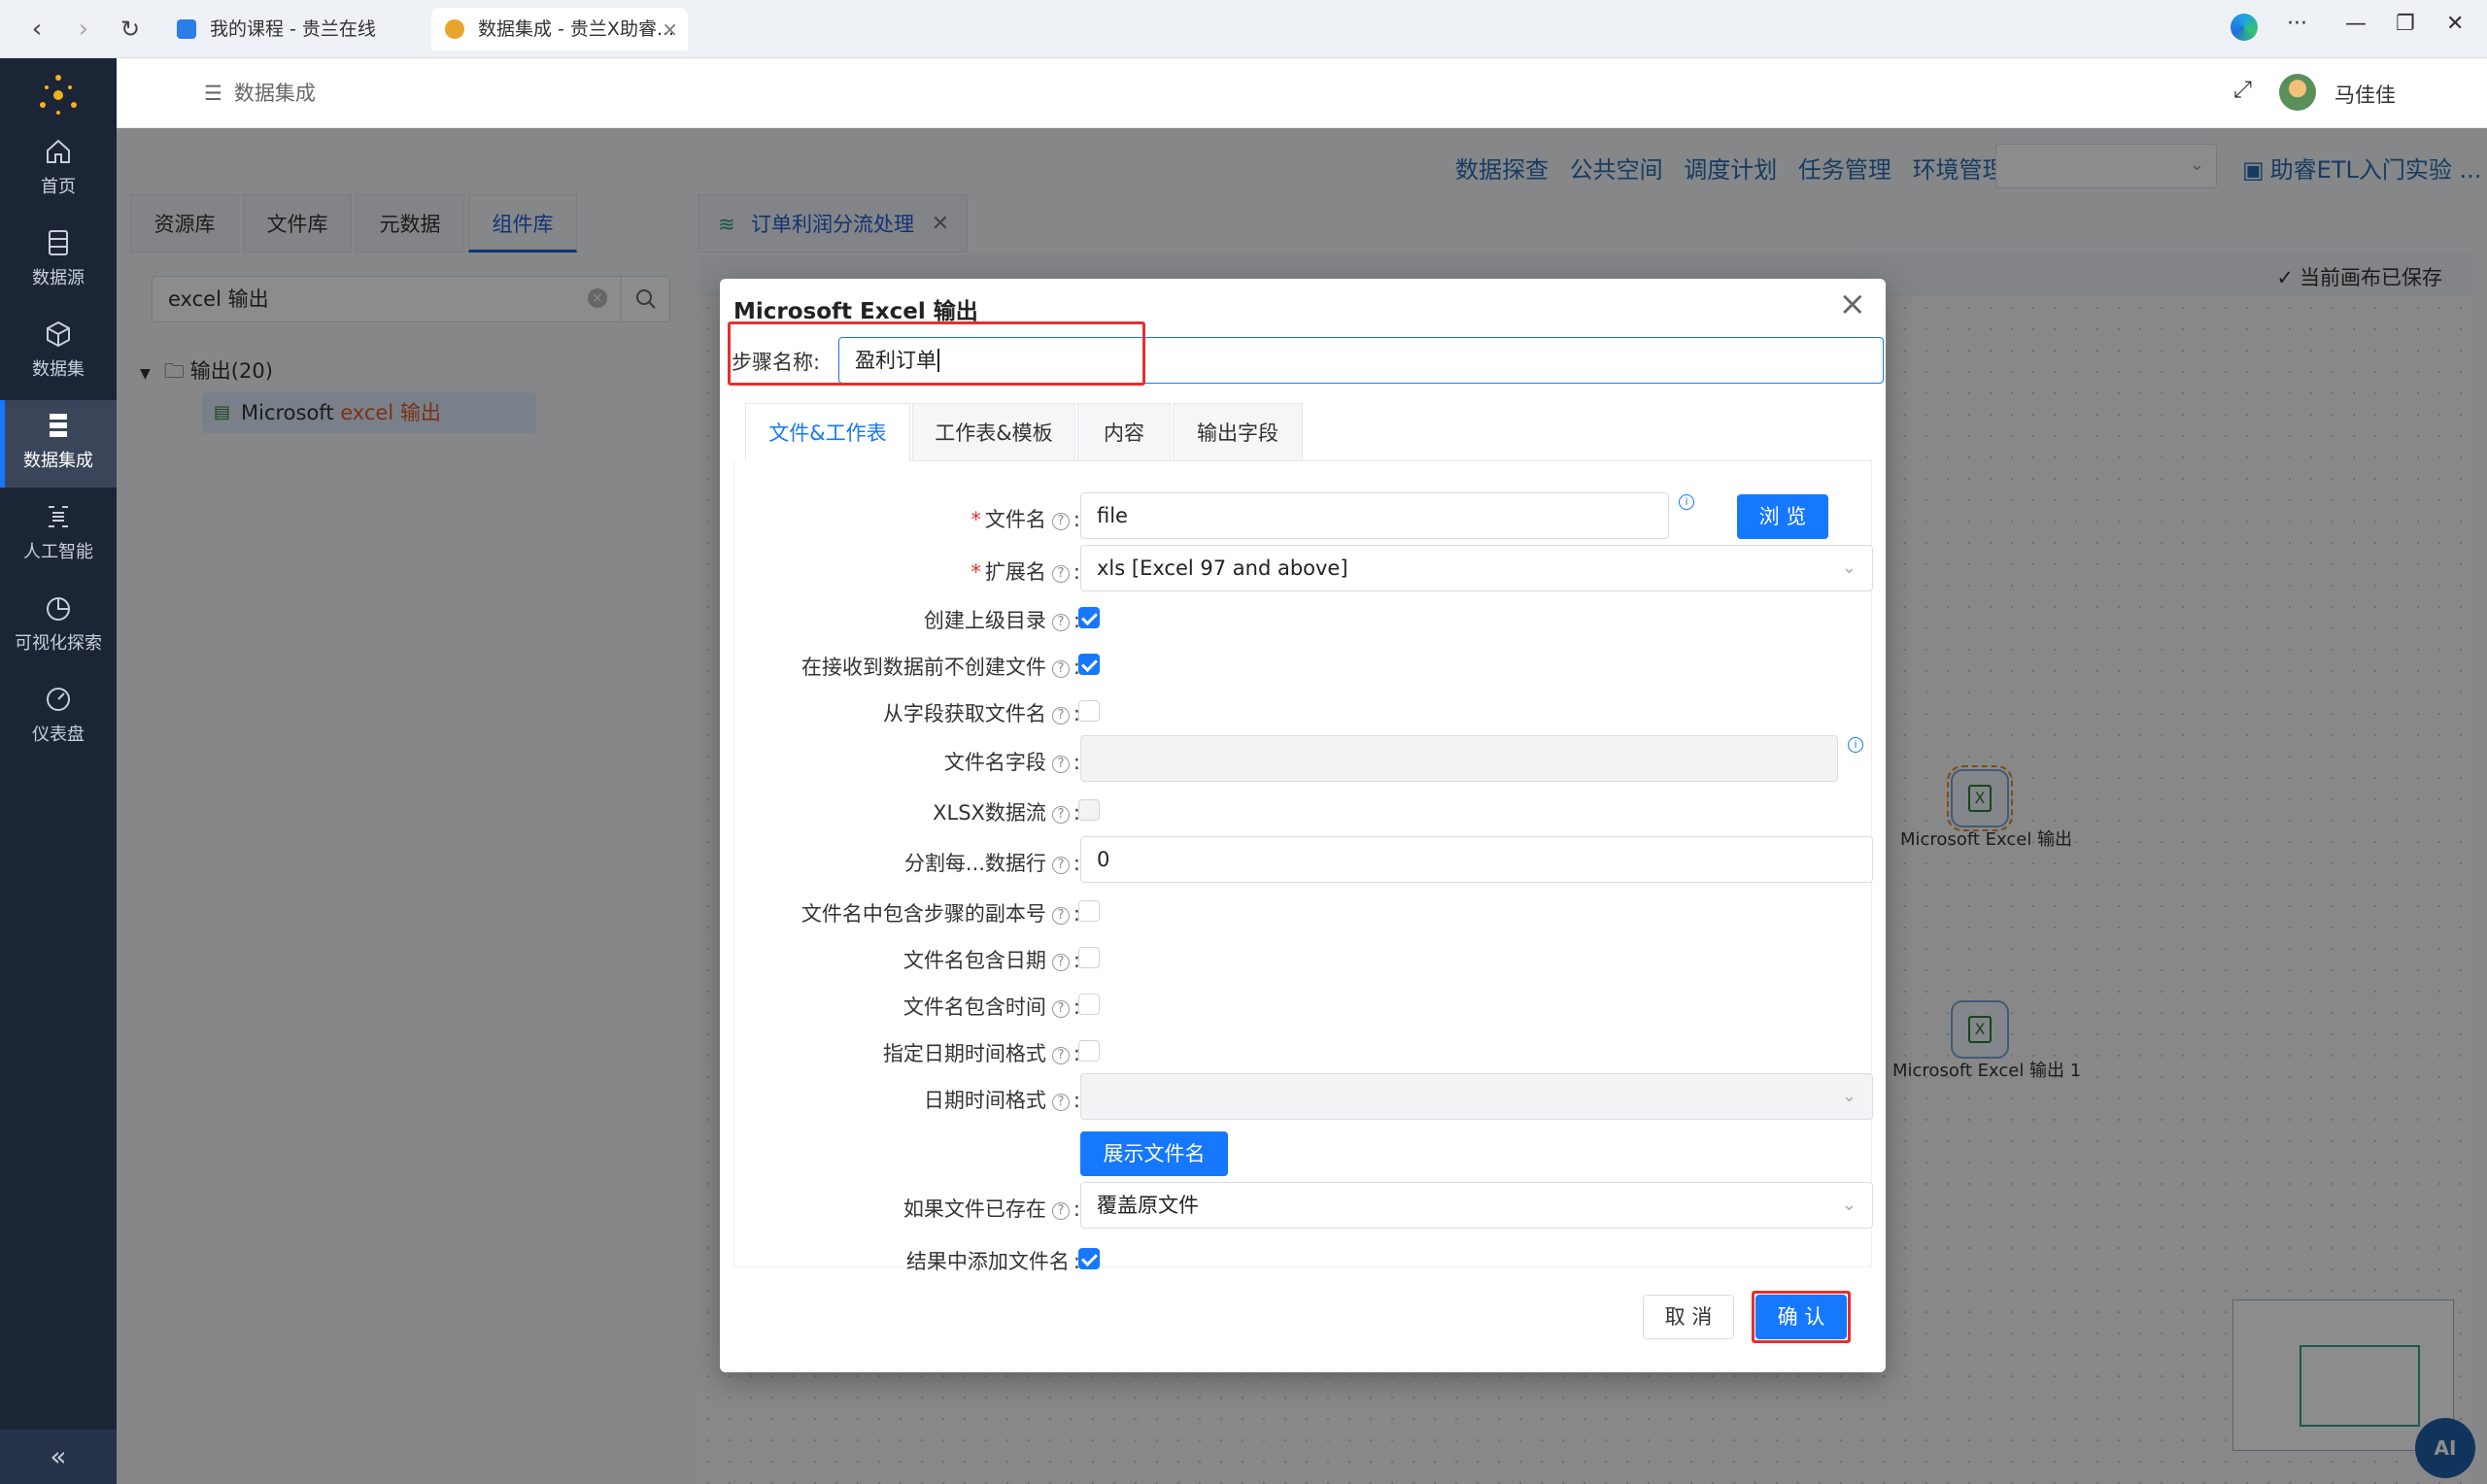  What do you see at coordinates (1303, 710) in the screenshot?
I see `row-filename-from-field: 从字段获取文件名?:` at bounding box center [1303, 710].